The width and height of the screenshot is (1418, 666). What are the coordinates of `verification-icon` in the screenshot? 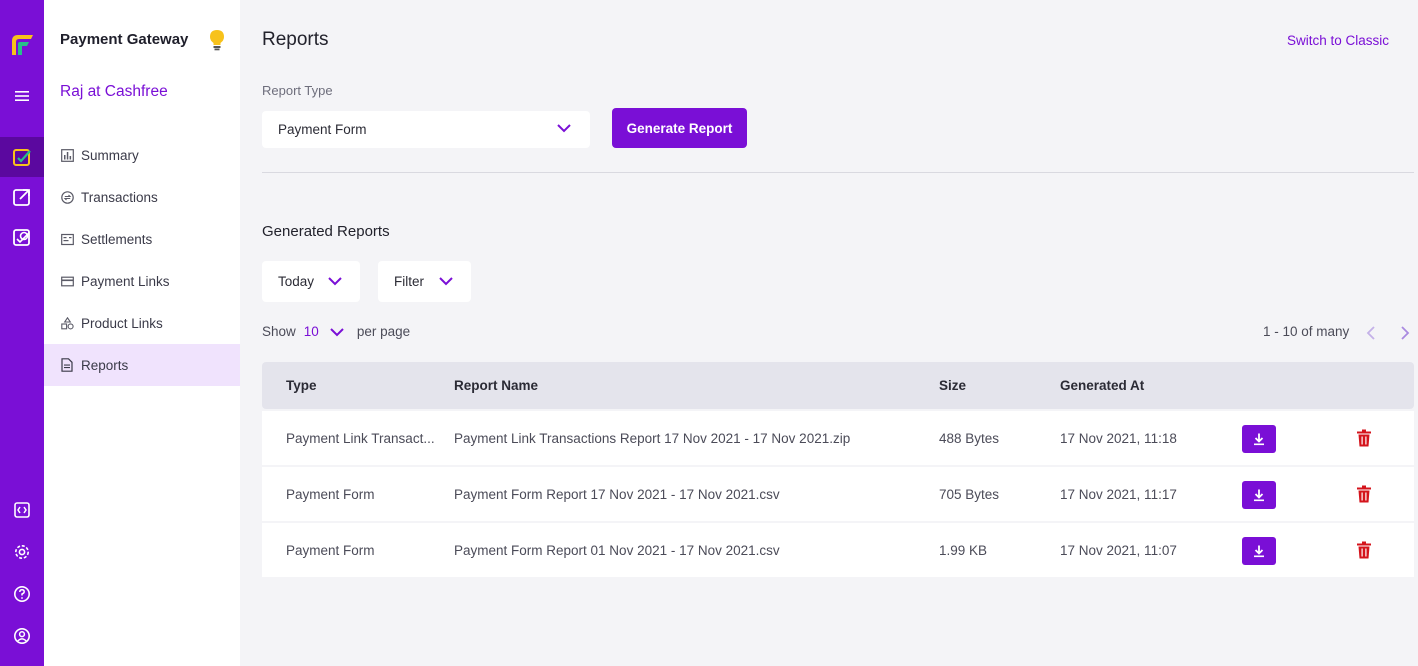 It's located at (22, 237).